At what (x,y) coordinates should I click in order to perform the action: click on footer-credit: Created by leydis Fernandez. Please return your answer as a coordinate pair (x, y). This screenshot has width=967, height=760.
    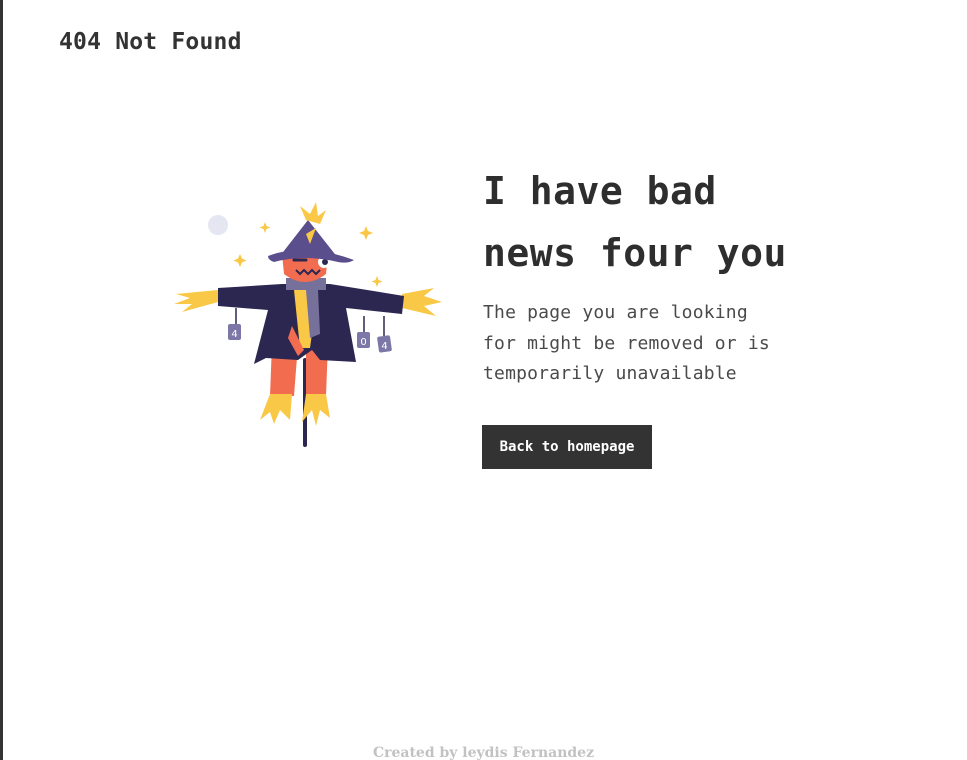
    Looking at the image, I should click on (483, 752).